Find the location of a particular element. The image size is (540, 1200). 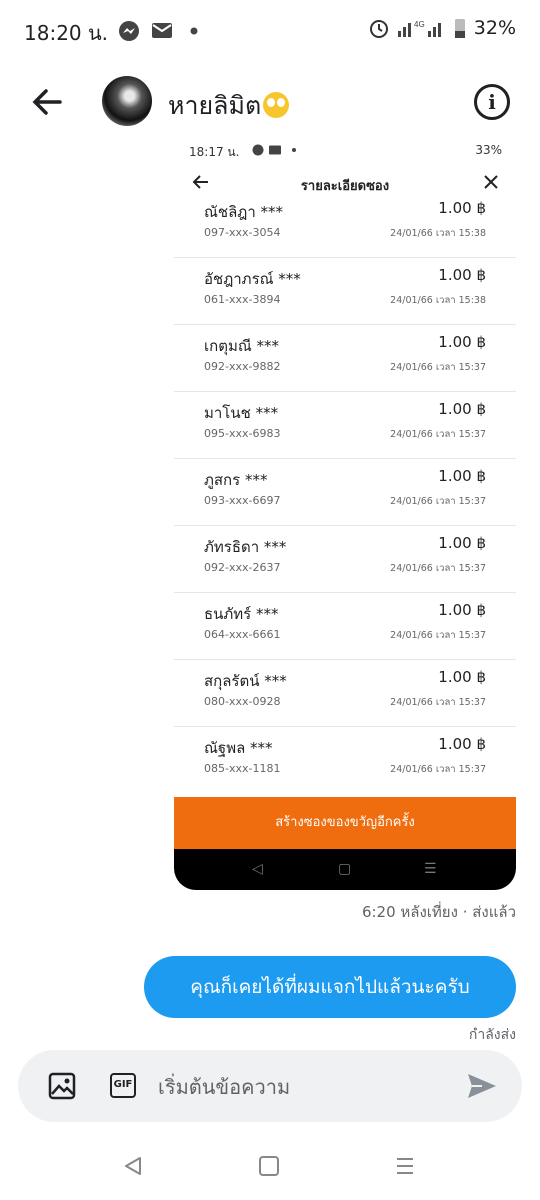

sending-status: กำลังส่ง is located at coordinates (492, 1033).